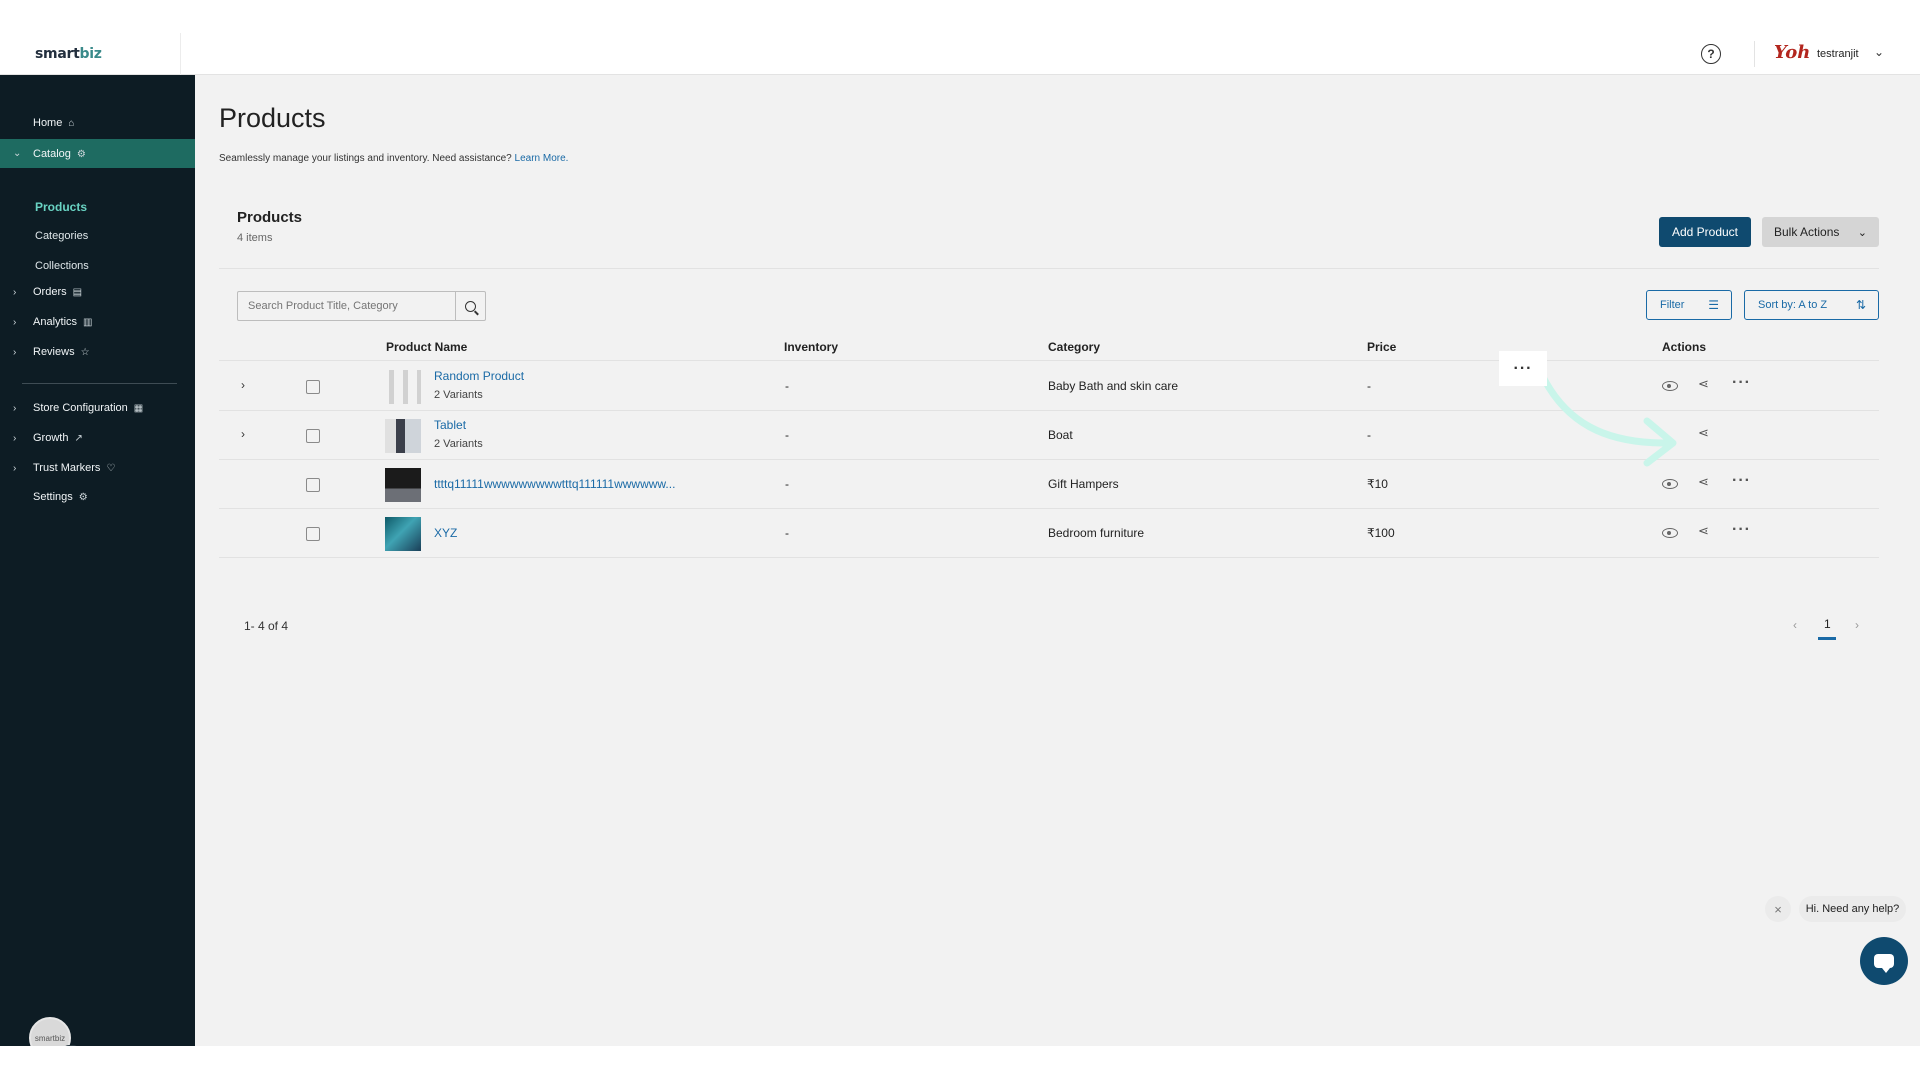 The width and height of the screenshot is (1920, 1080). Describe the element at coordinates (68, 54) in the screenshot. I see `app-logo: smartbiz` at that location.